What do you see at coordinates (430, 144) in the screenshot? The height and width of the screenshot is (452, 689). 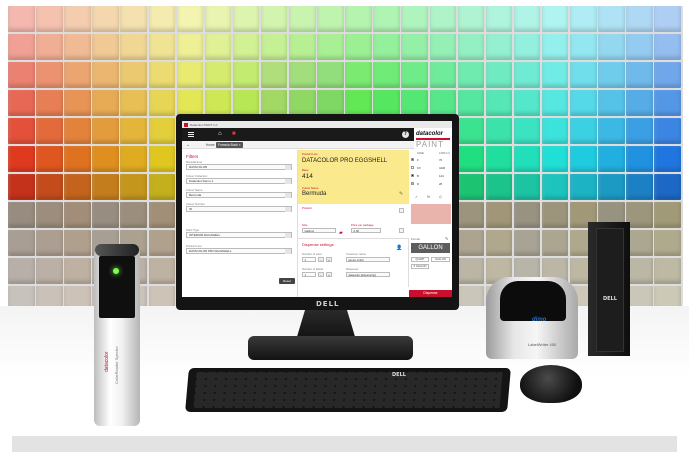 I see `logo-product: PAINT` at bounding box center [430, 144].